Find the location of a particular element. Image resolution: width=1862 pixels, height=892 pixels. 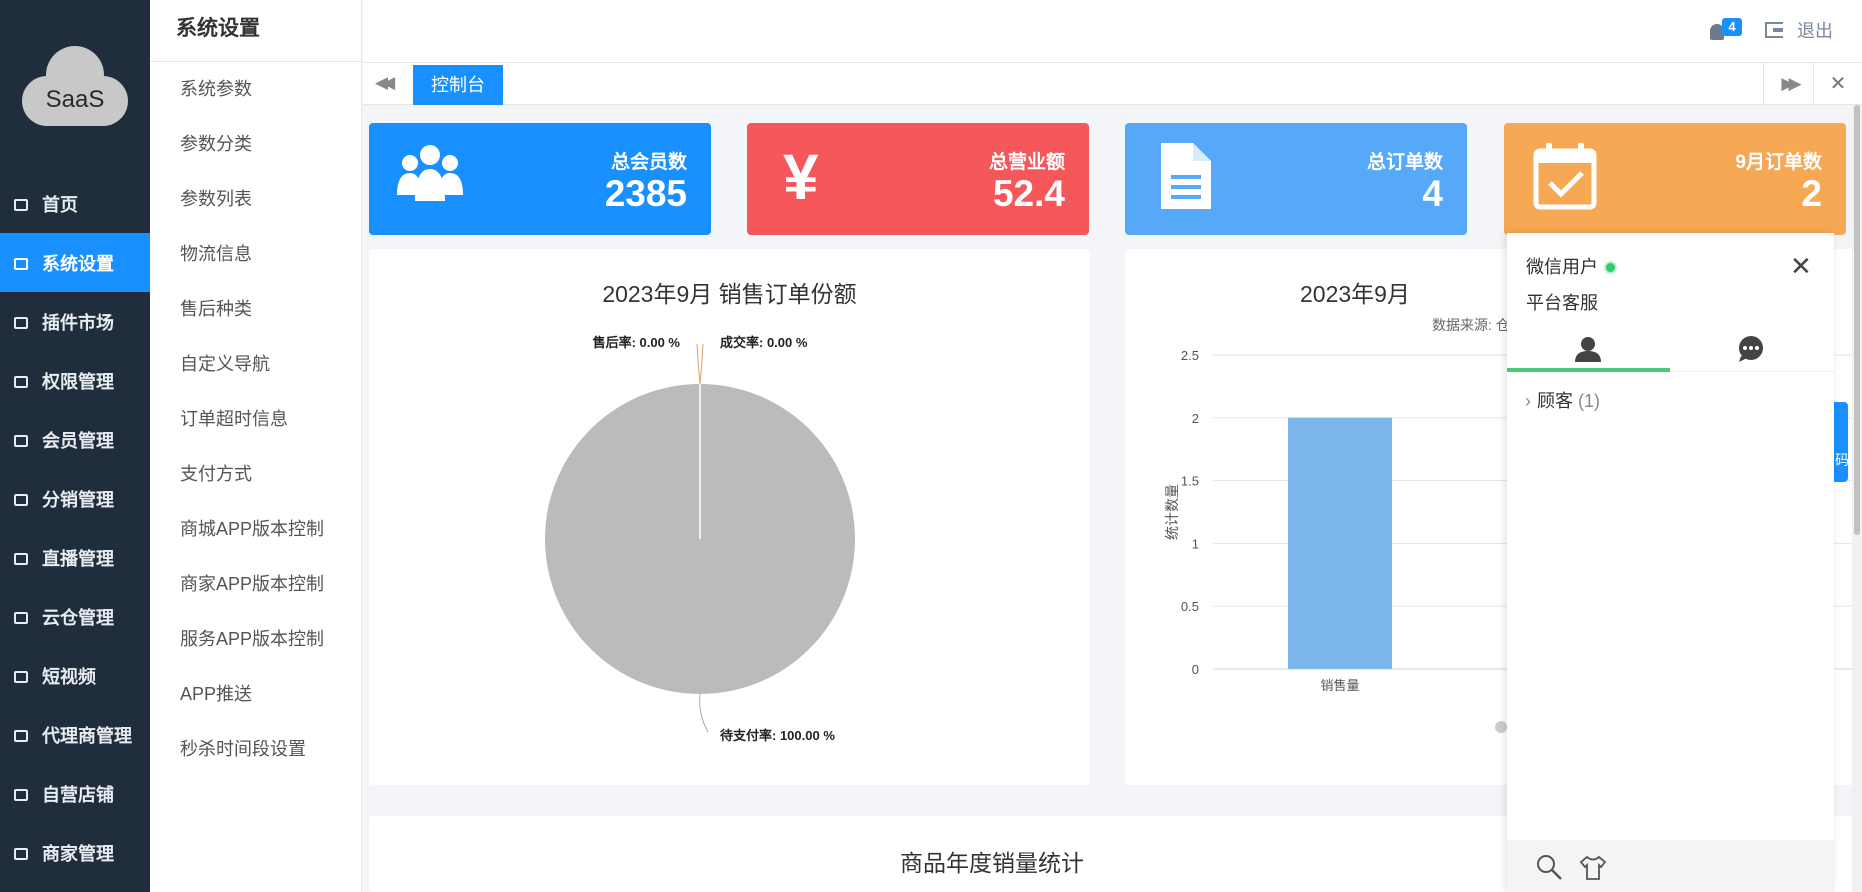

logo: SaaS is located at coordinates (75, 86).